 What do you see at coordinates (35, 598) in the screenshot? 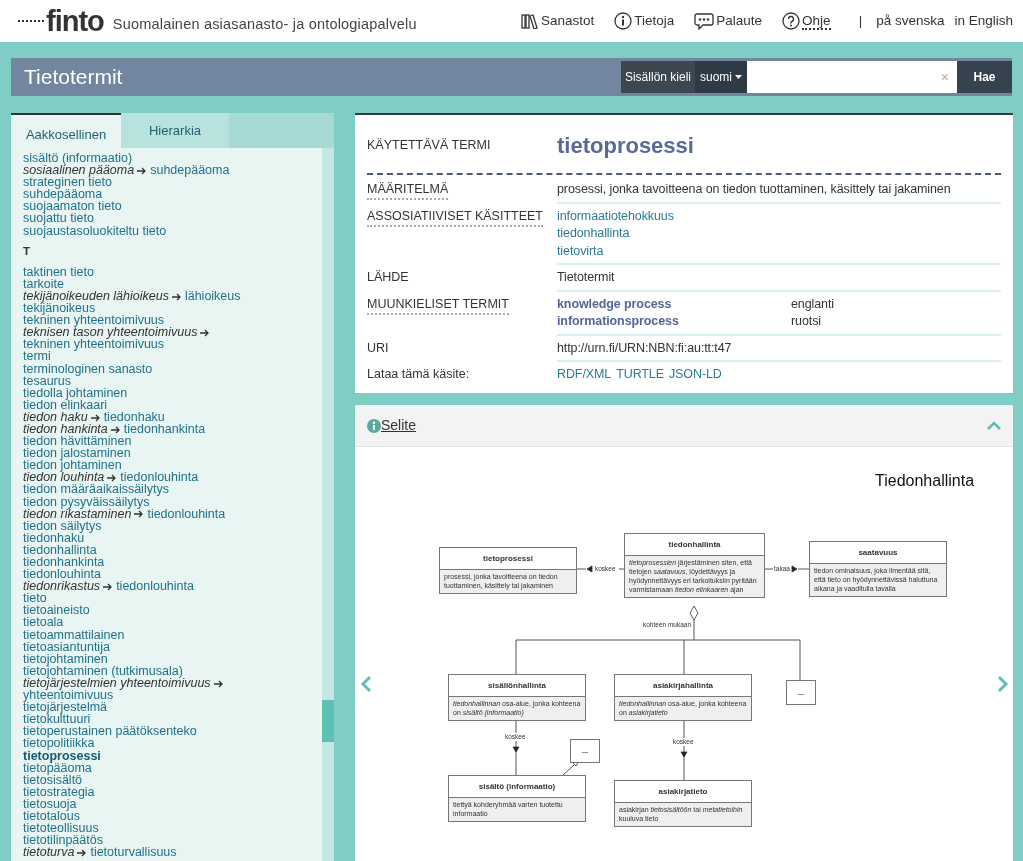
I see `term-link: tieto` at bounding box center [35, 598].